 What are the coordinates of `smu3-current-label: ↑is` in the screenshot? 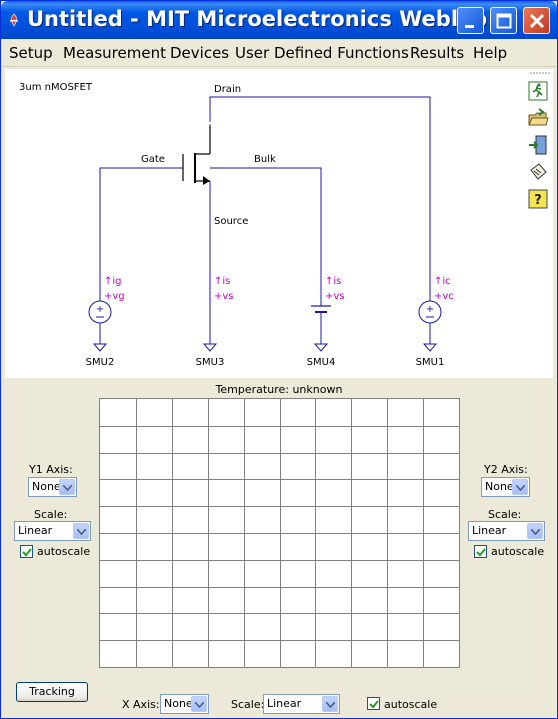 It's located at (222, 281).